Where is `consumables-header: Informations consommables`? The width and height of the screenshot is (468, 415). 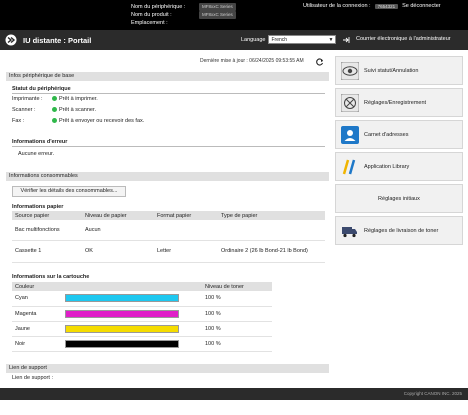 consumables-header: Informations consommables is located at coordinates (167, 176).